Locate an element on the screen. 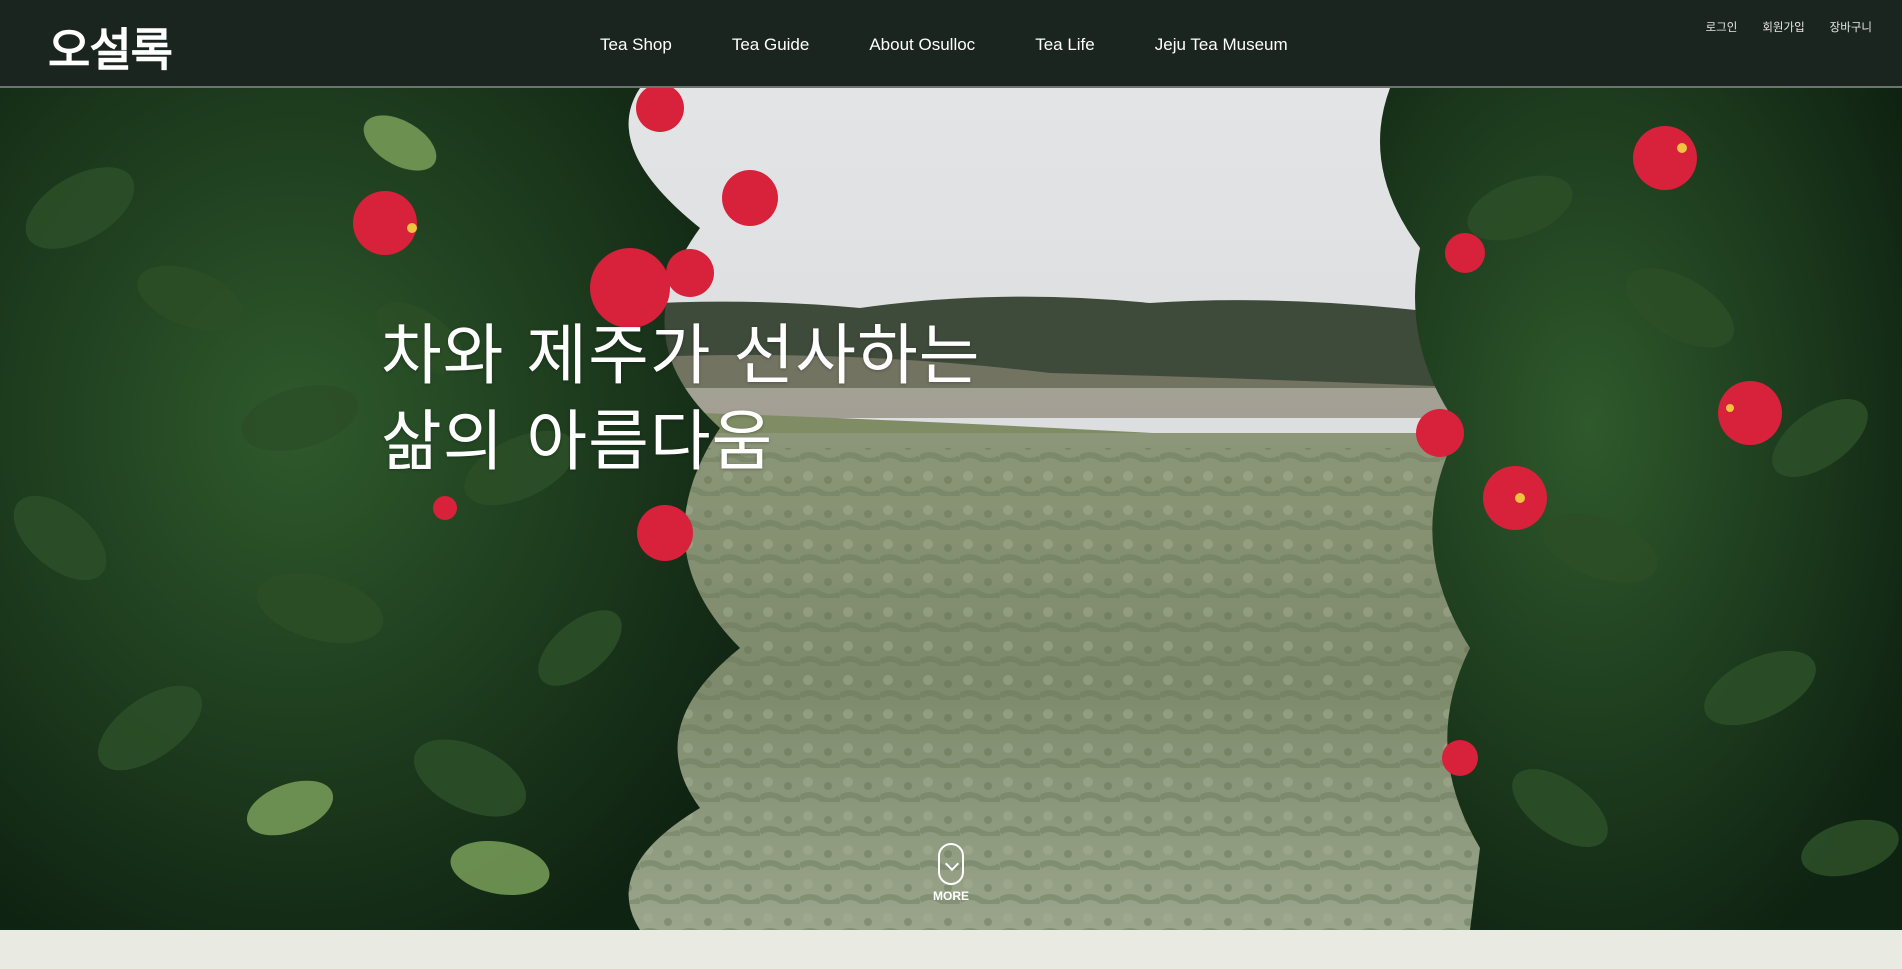  nav-tea-guide: Tea Guide is located at coordinates (771, 45).